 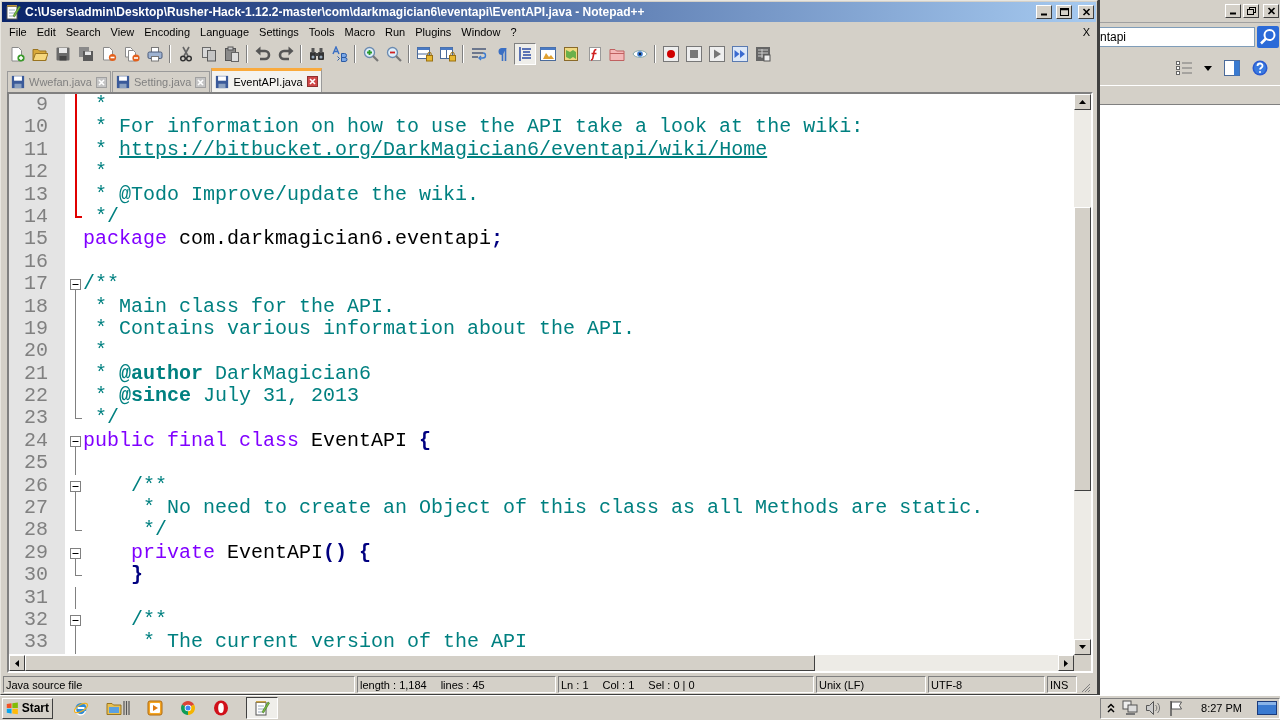 I want to click on menu-item: Settings, so click(x=279, y=32).